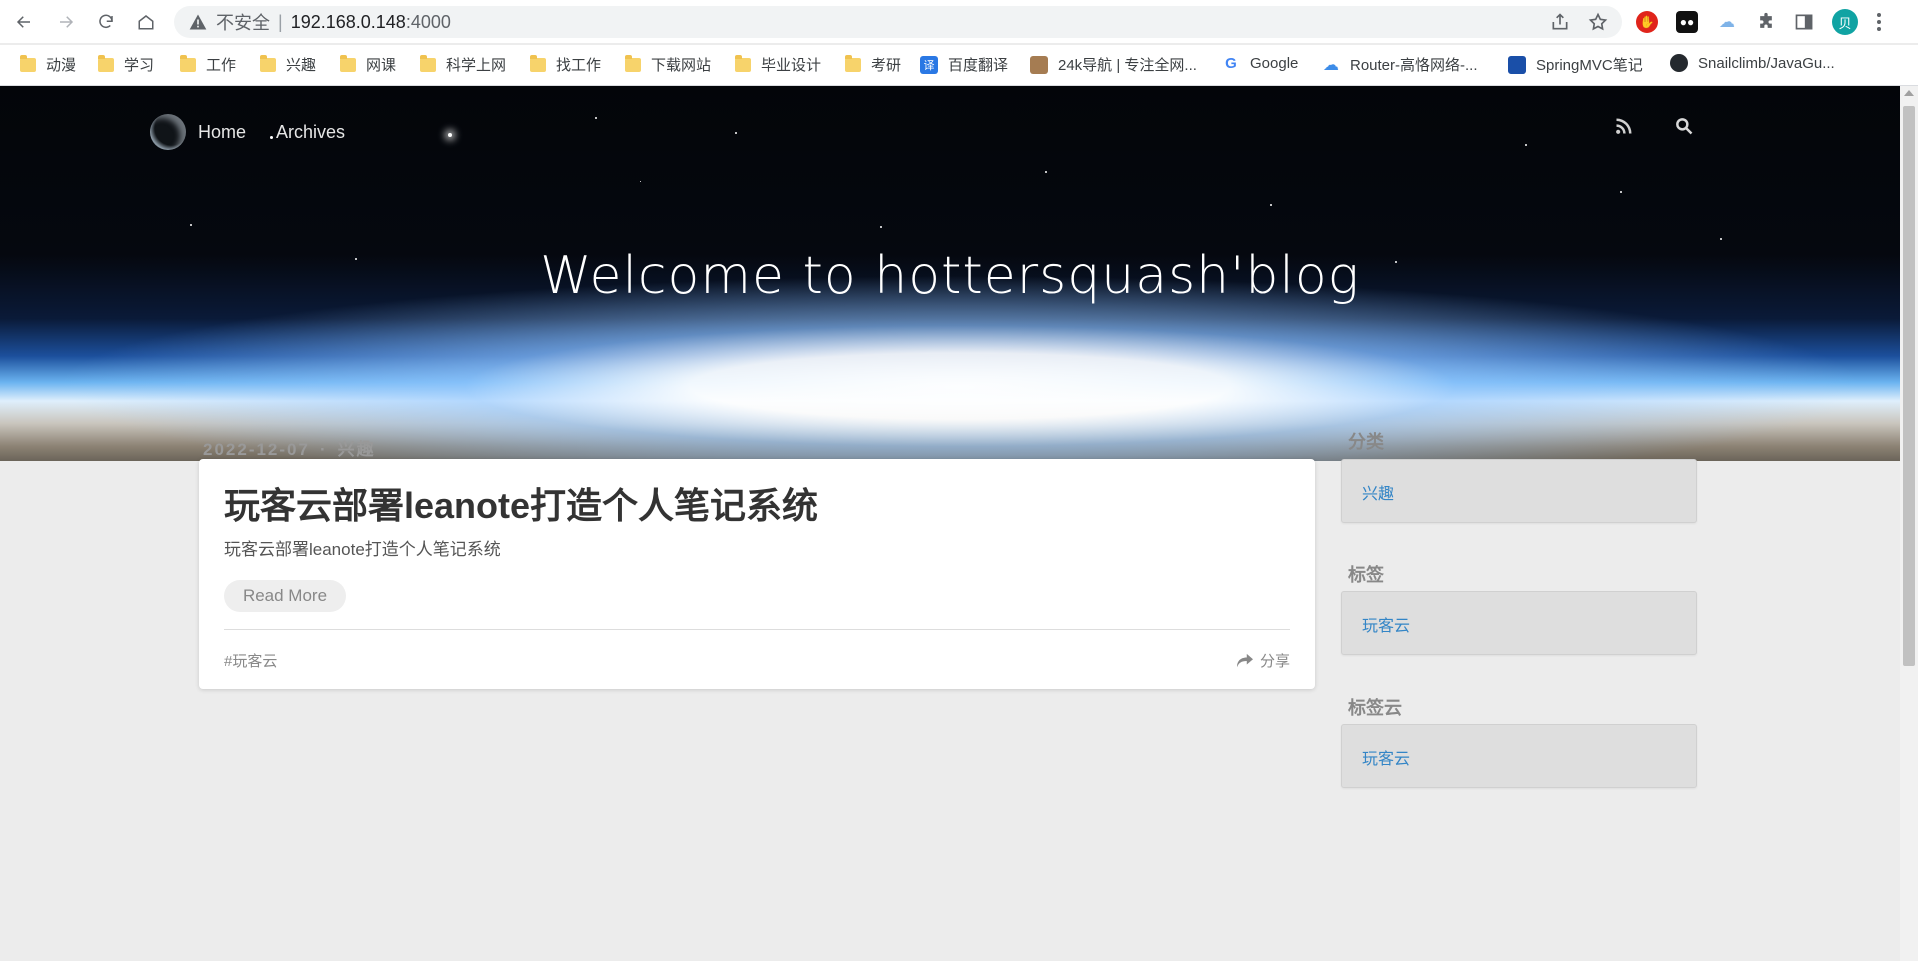 The height and width of the screenshot is (961, 1918). I want to click on reload-button, so click(106, 22).